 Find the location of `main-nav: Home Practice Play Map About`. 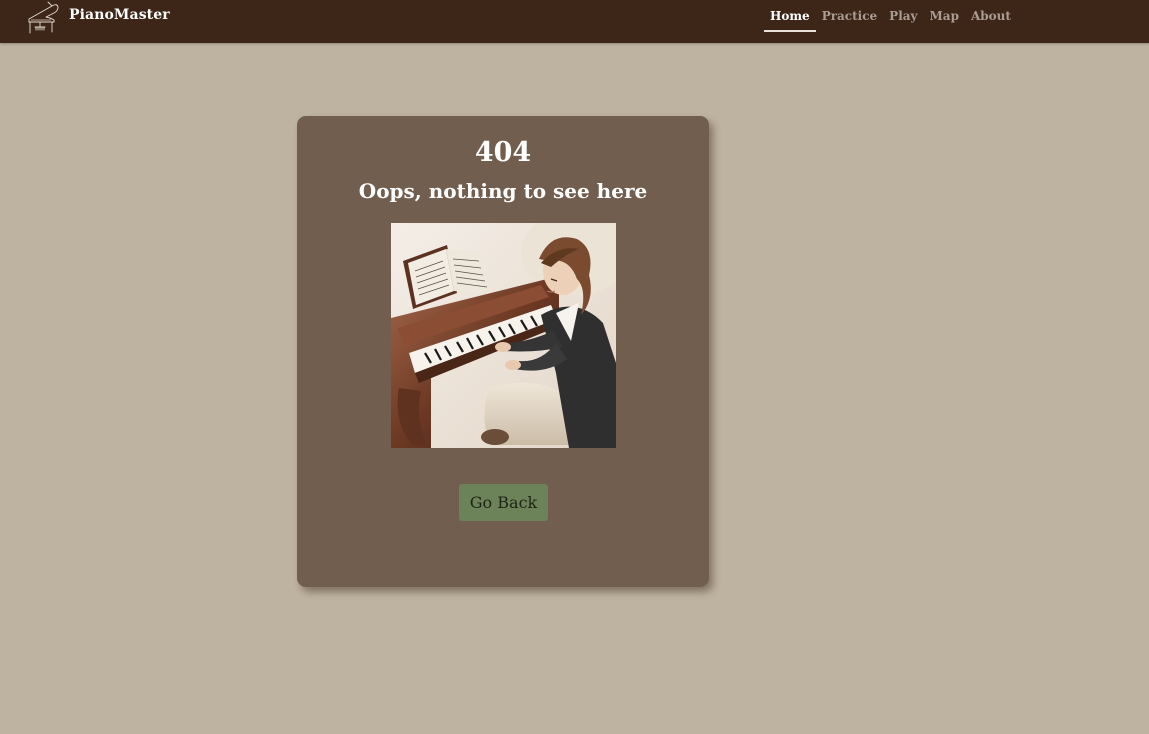

main-nav: Home Practice Play Map About is located at coordinates (890, 16).